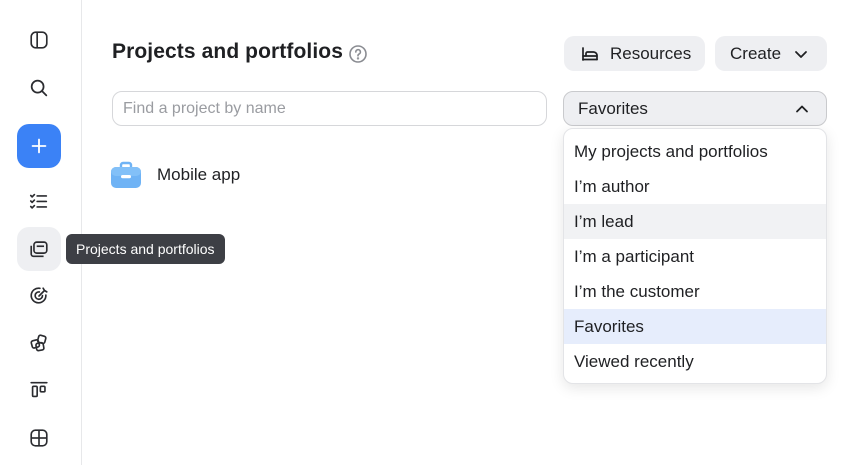 This screenshot has height=465, width=856. I want to click on dashboard-grid-icon, so click(39, 438).